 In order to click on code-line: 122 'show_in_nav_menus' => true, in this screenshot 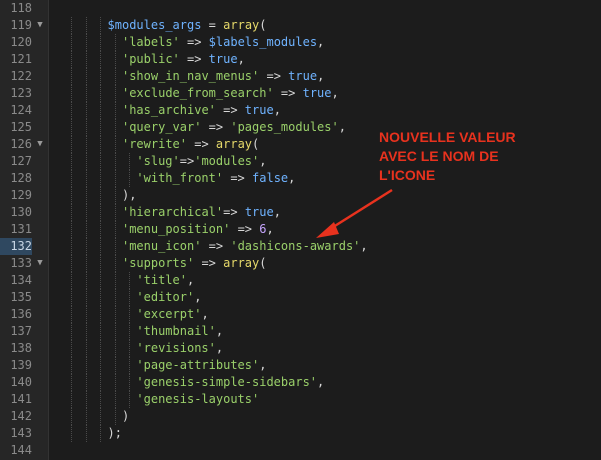, I will do `click(300, 76)`.